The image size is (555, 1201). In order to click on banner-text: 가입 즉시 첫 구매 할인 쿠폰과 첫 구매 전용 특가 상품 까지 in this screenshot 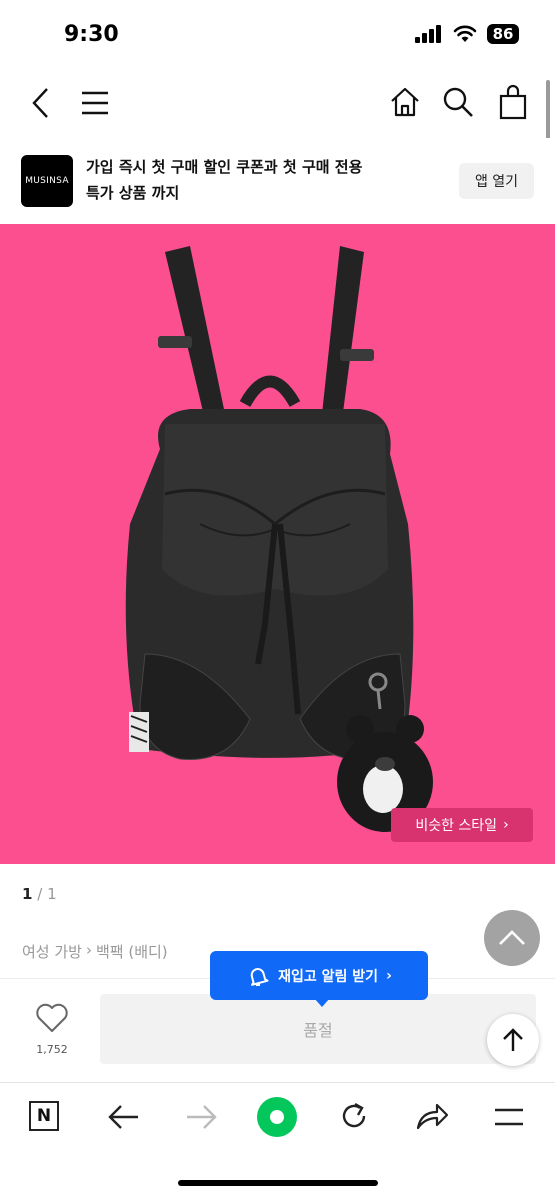, I will do `click(266, 180)`.